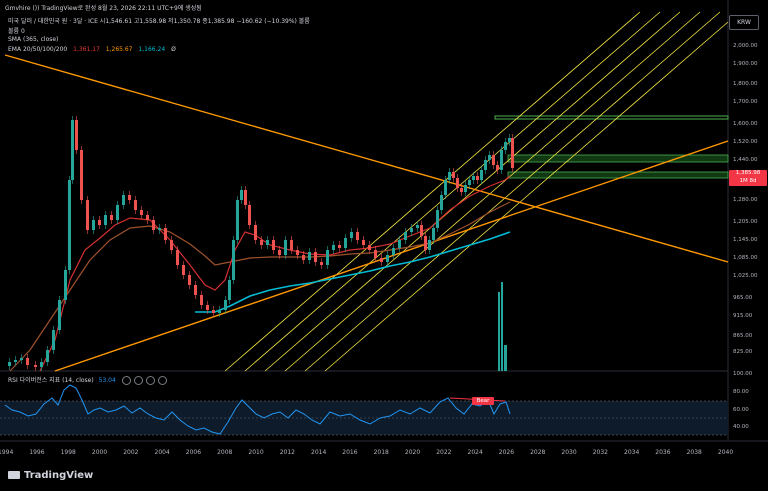 This screenshot has width=768, height=491. Describe the element at coordinates (138, 380) in the screenshot. I see `settings-icon` at that location.